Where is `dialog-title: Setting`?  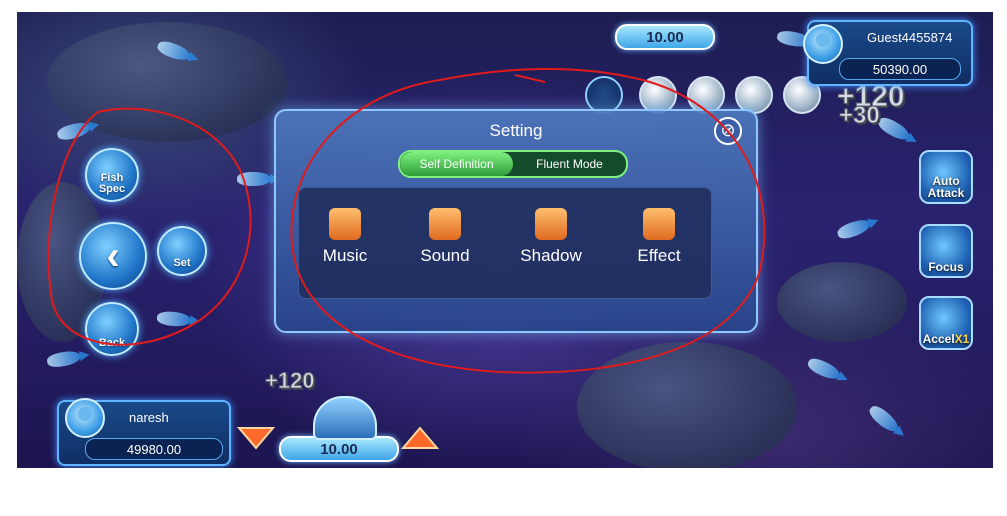 dialog-title: Setting is located at coordinates (516, 130).